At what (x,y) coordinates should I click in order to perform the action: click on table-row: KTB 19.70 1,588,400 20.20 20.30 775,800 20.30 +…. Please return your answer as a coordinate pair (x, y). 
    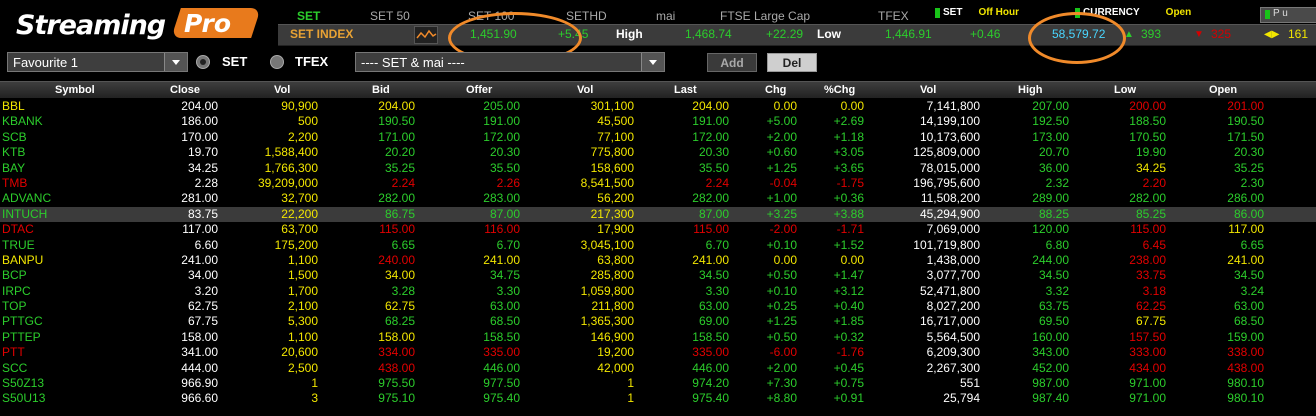
    Looking at the image, I should click on (658, 152).